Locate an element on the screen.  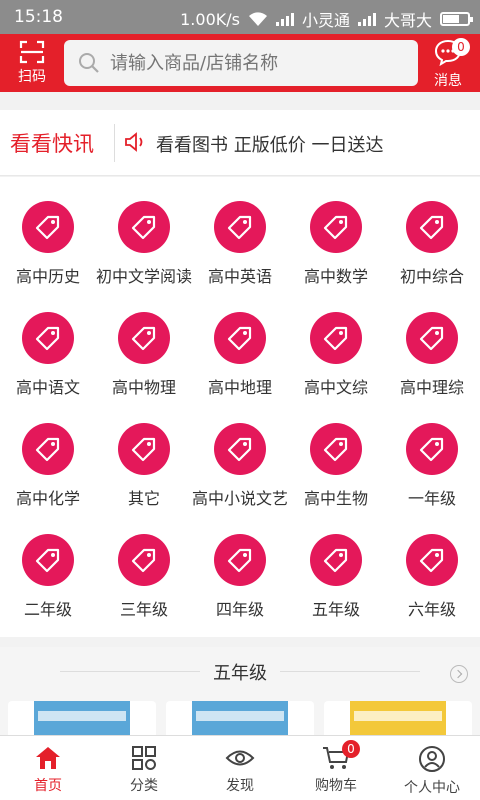
nav-discover: 发现 is located at coordinates (240, 768).